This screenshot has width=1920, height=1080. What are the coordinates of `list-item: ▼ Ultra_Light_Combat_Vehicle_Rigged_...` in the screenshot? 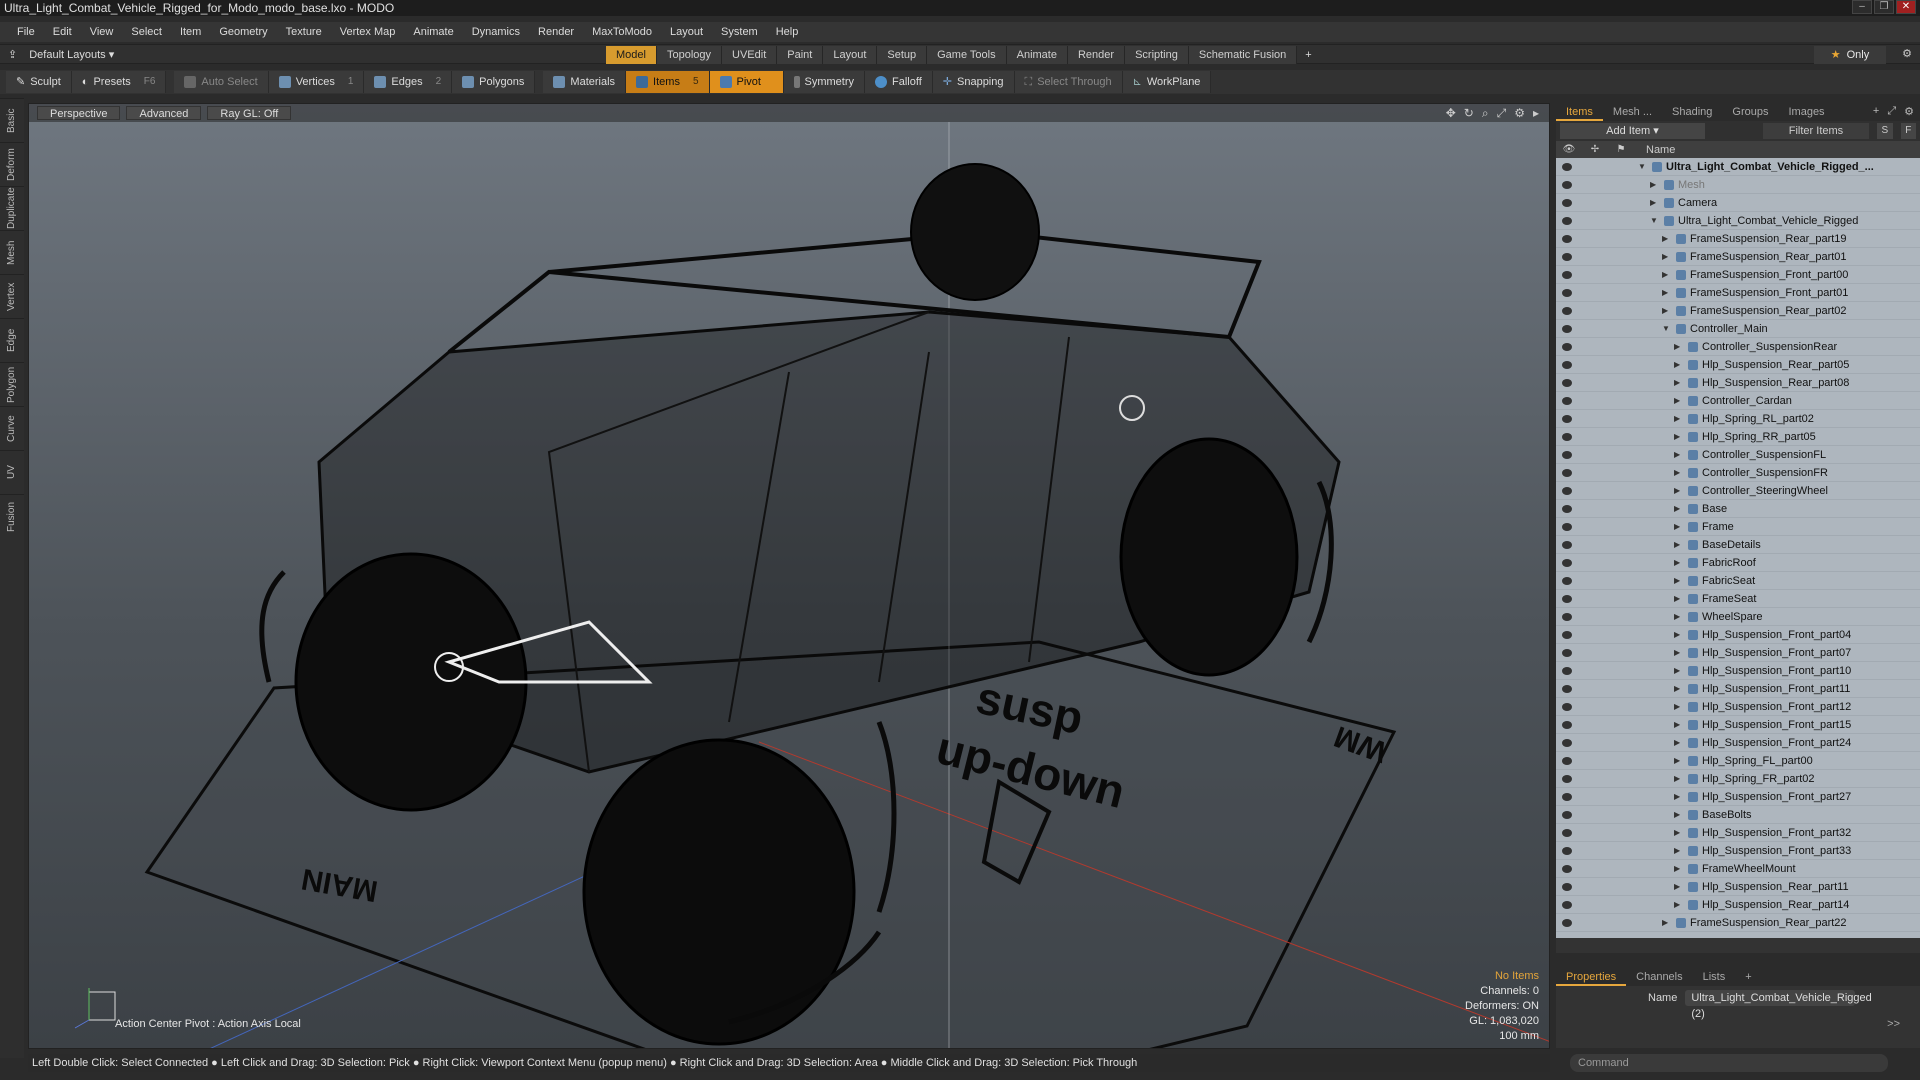 It's located at (1738, 167).